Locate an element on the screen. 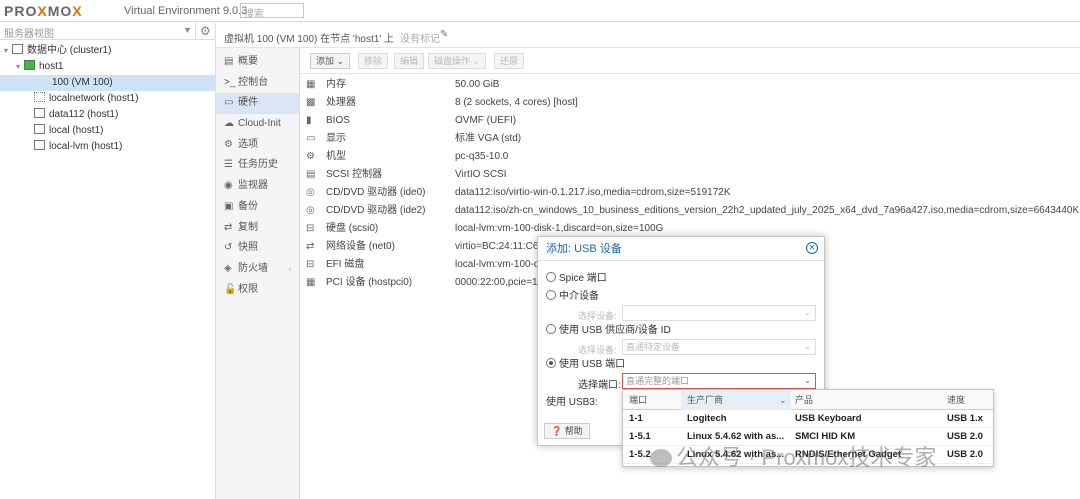 The image size is (1080, 499). nav-backup: ▣ 备份 is located at coordinates (257, 207).